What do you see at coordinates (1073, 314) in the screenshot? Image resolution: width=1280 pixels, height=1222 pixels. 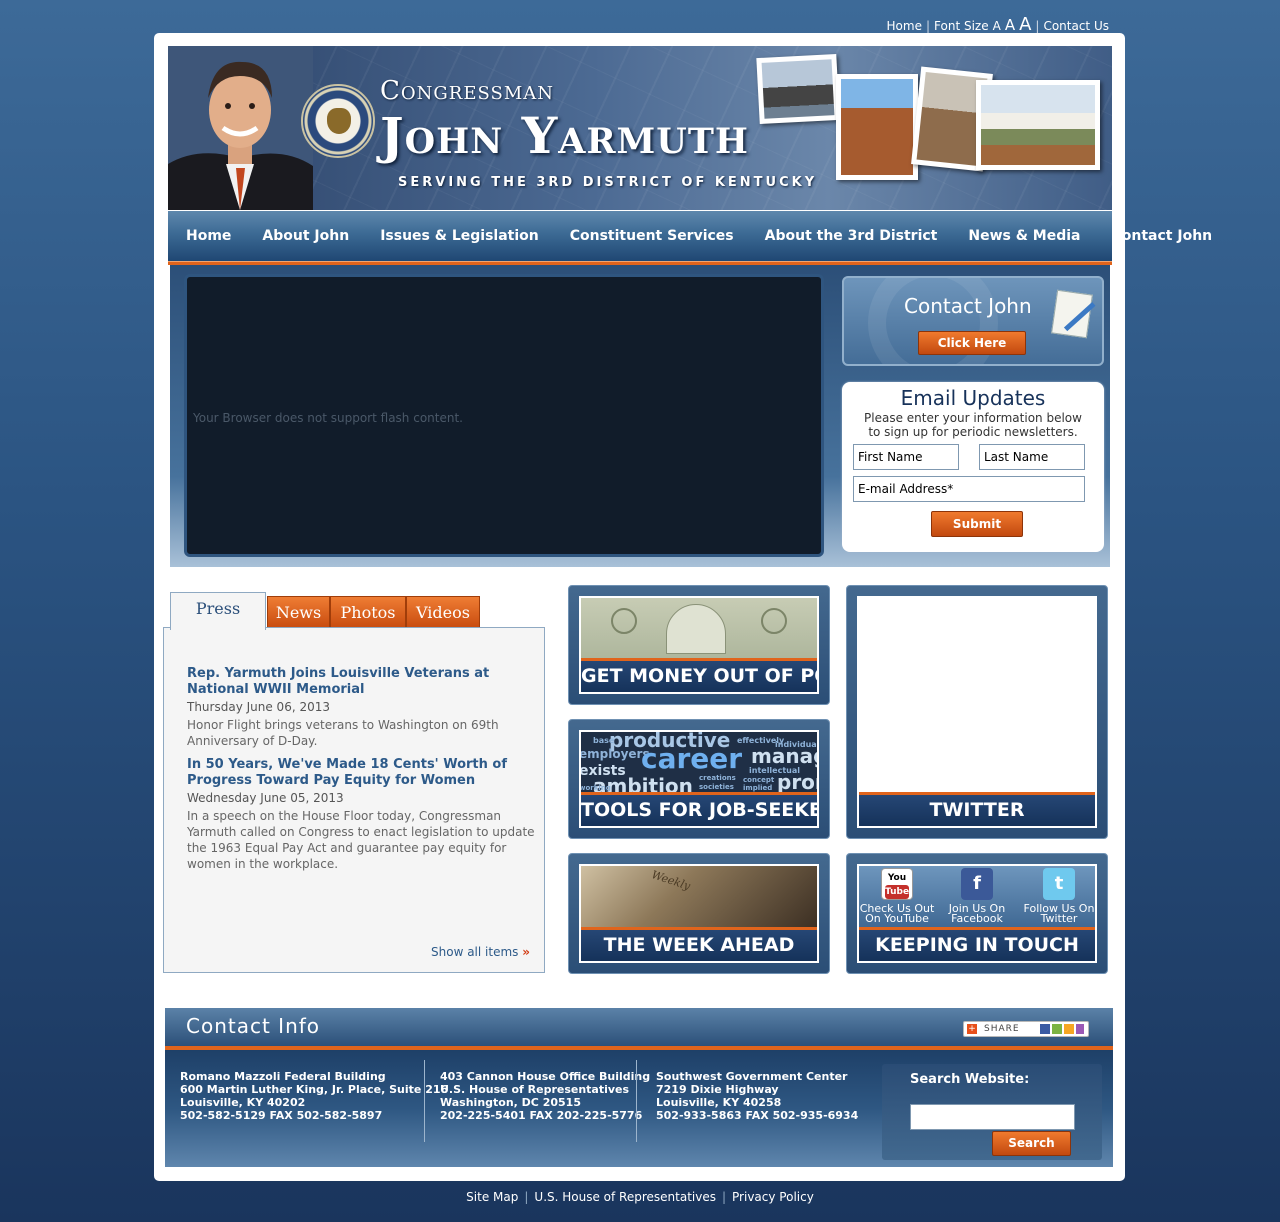 I see `notepad-pen-icon` at bounding box center [1073, 314].